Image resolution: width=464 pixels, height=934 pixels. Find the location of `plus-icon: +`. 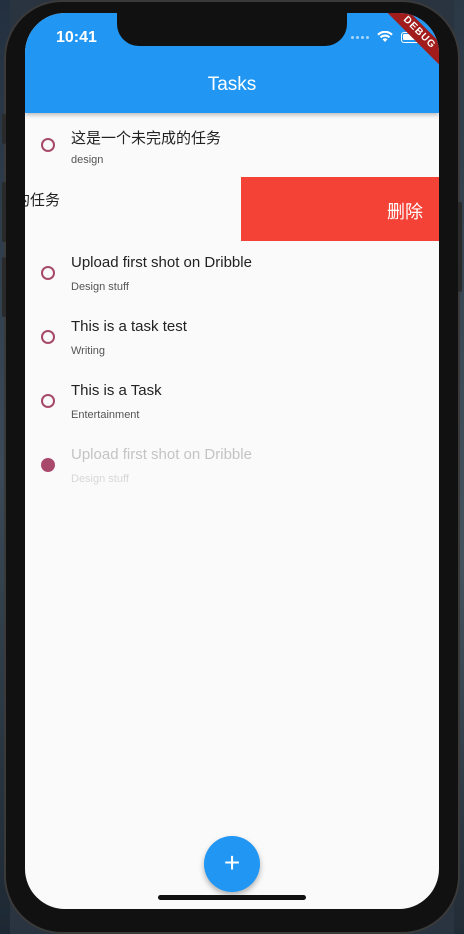

plus-icon: + is located at coordinates (232, 862).